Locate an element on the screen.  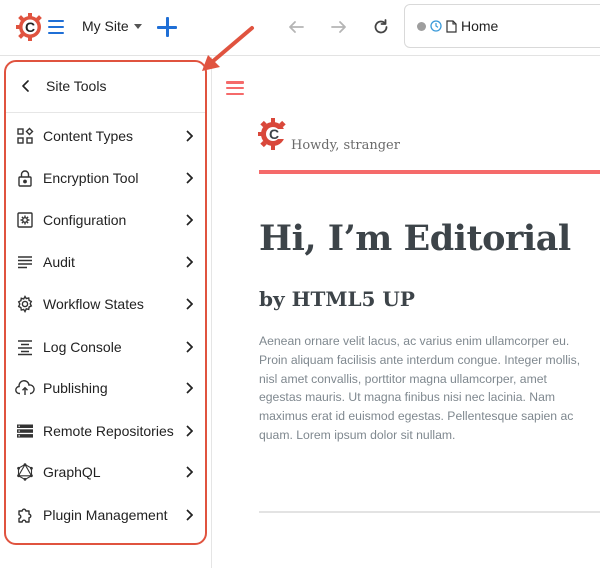
sidebar-item-log-console: Log Console is located at coordinates (105, 347).